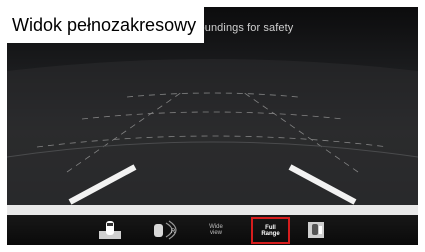 Image resolution: width=425 pixels, height=252 pixels. Describe the element at coordinates (270, 233) in the screenshot. I see `full-range-line2: Range` at that location.